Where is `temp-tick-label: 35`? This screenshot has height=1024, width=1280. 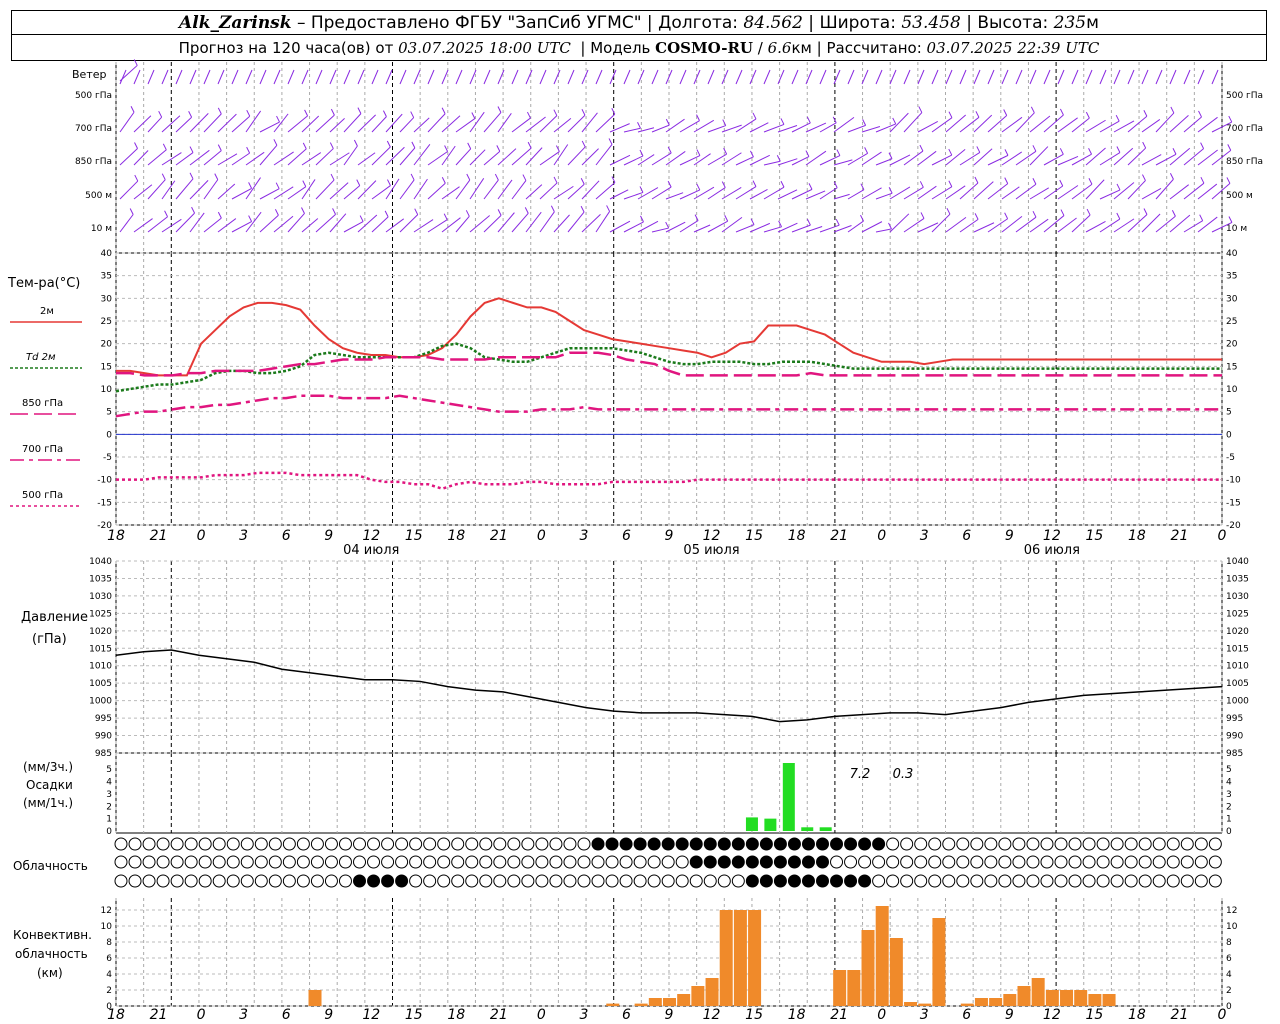 temp-tick-label: 35 is located at coordinates (106, 277).